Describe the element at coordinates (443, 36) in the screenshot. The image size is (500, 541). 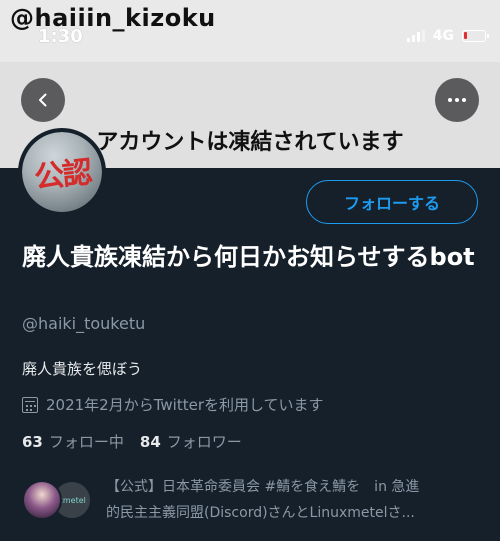
I see `network-type: 4G` at that location.